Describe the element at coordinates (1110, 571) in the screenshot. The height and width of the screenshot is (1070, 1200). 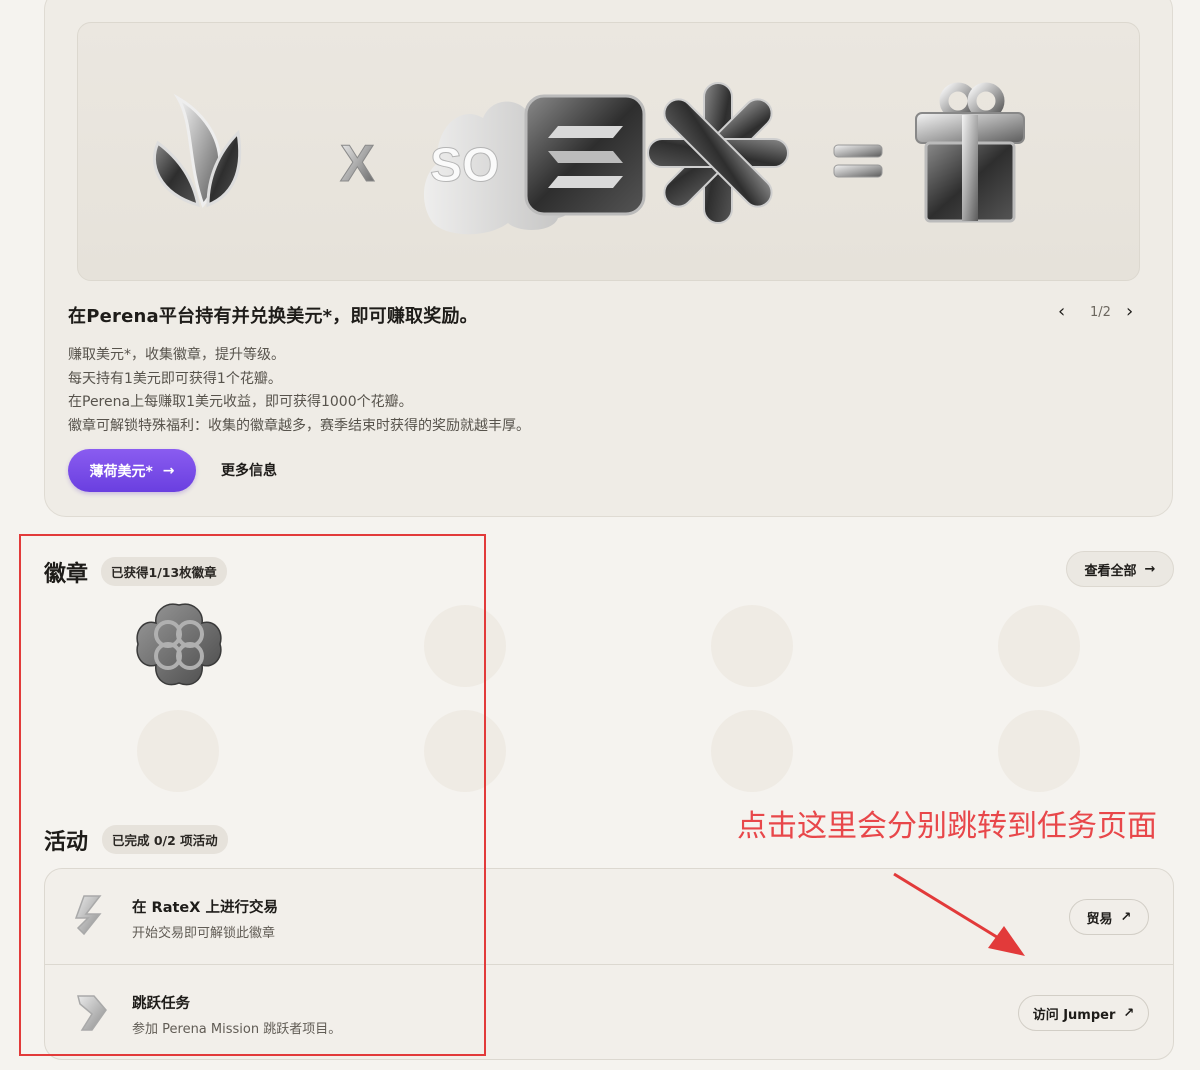
I see `view-all-label: 查看全部` at that location.